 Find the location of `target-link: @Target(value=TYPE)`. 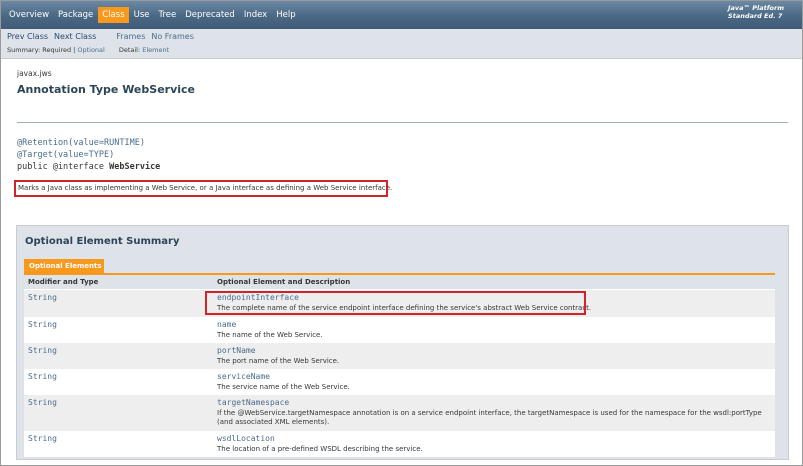

target-link: @Target(value=TYPE) is located at coordinates (65, 155).